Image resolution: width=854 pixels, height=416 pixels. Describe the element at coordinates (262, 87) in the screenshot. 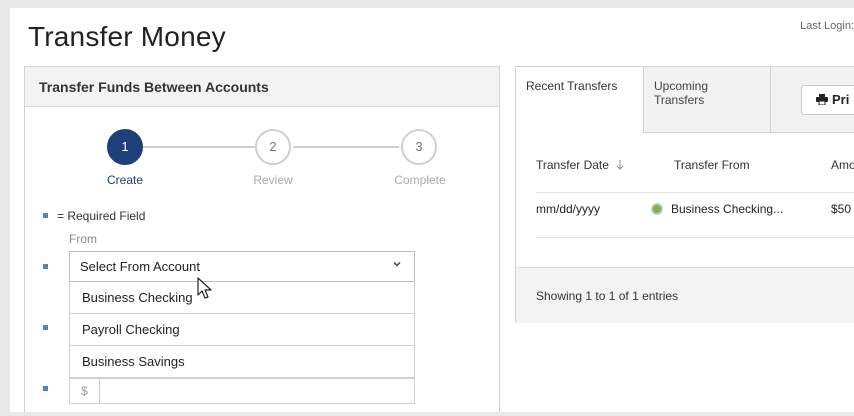

I see `transfer-panel-title: Transfer Funds Between Accounts` at that location.